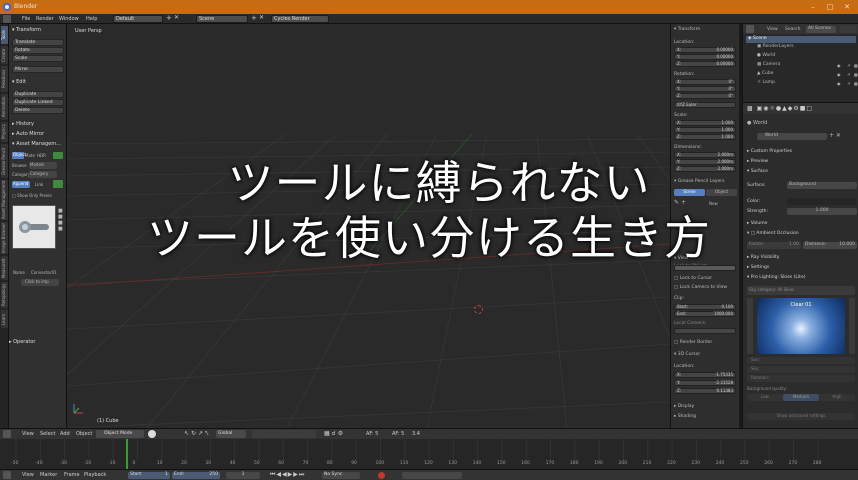 This screenshot has width=858, height=480. Describe the element at coordinates (261, 17) in the screenshot. I see `remove-scene-icon: ✕` at that location.